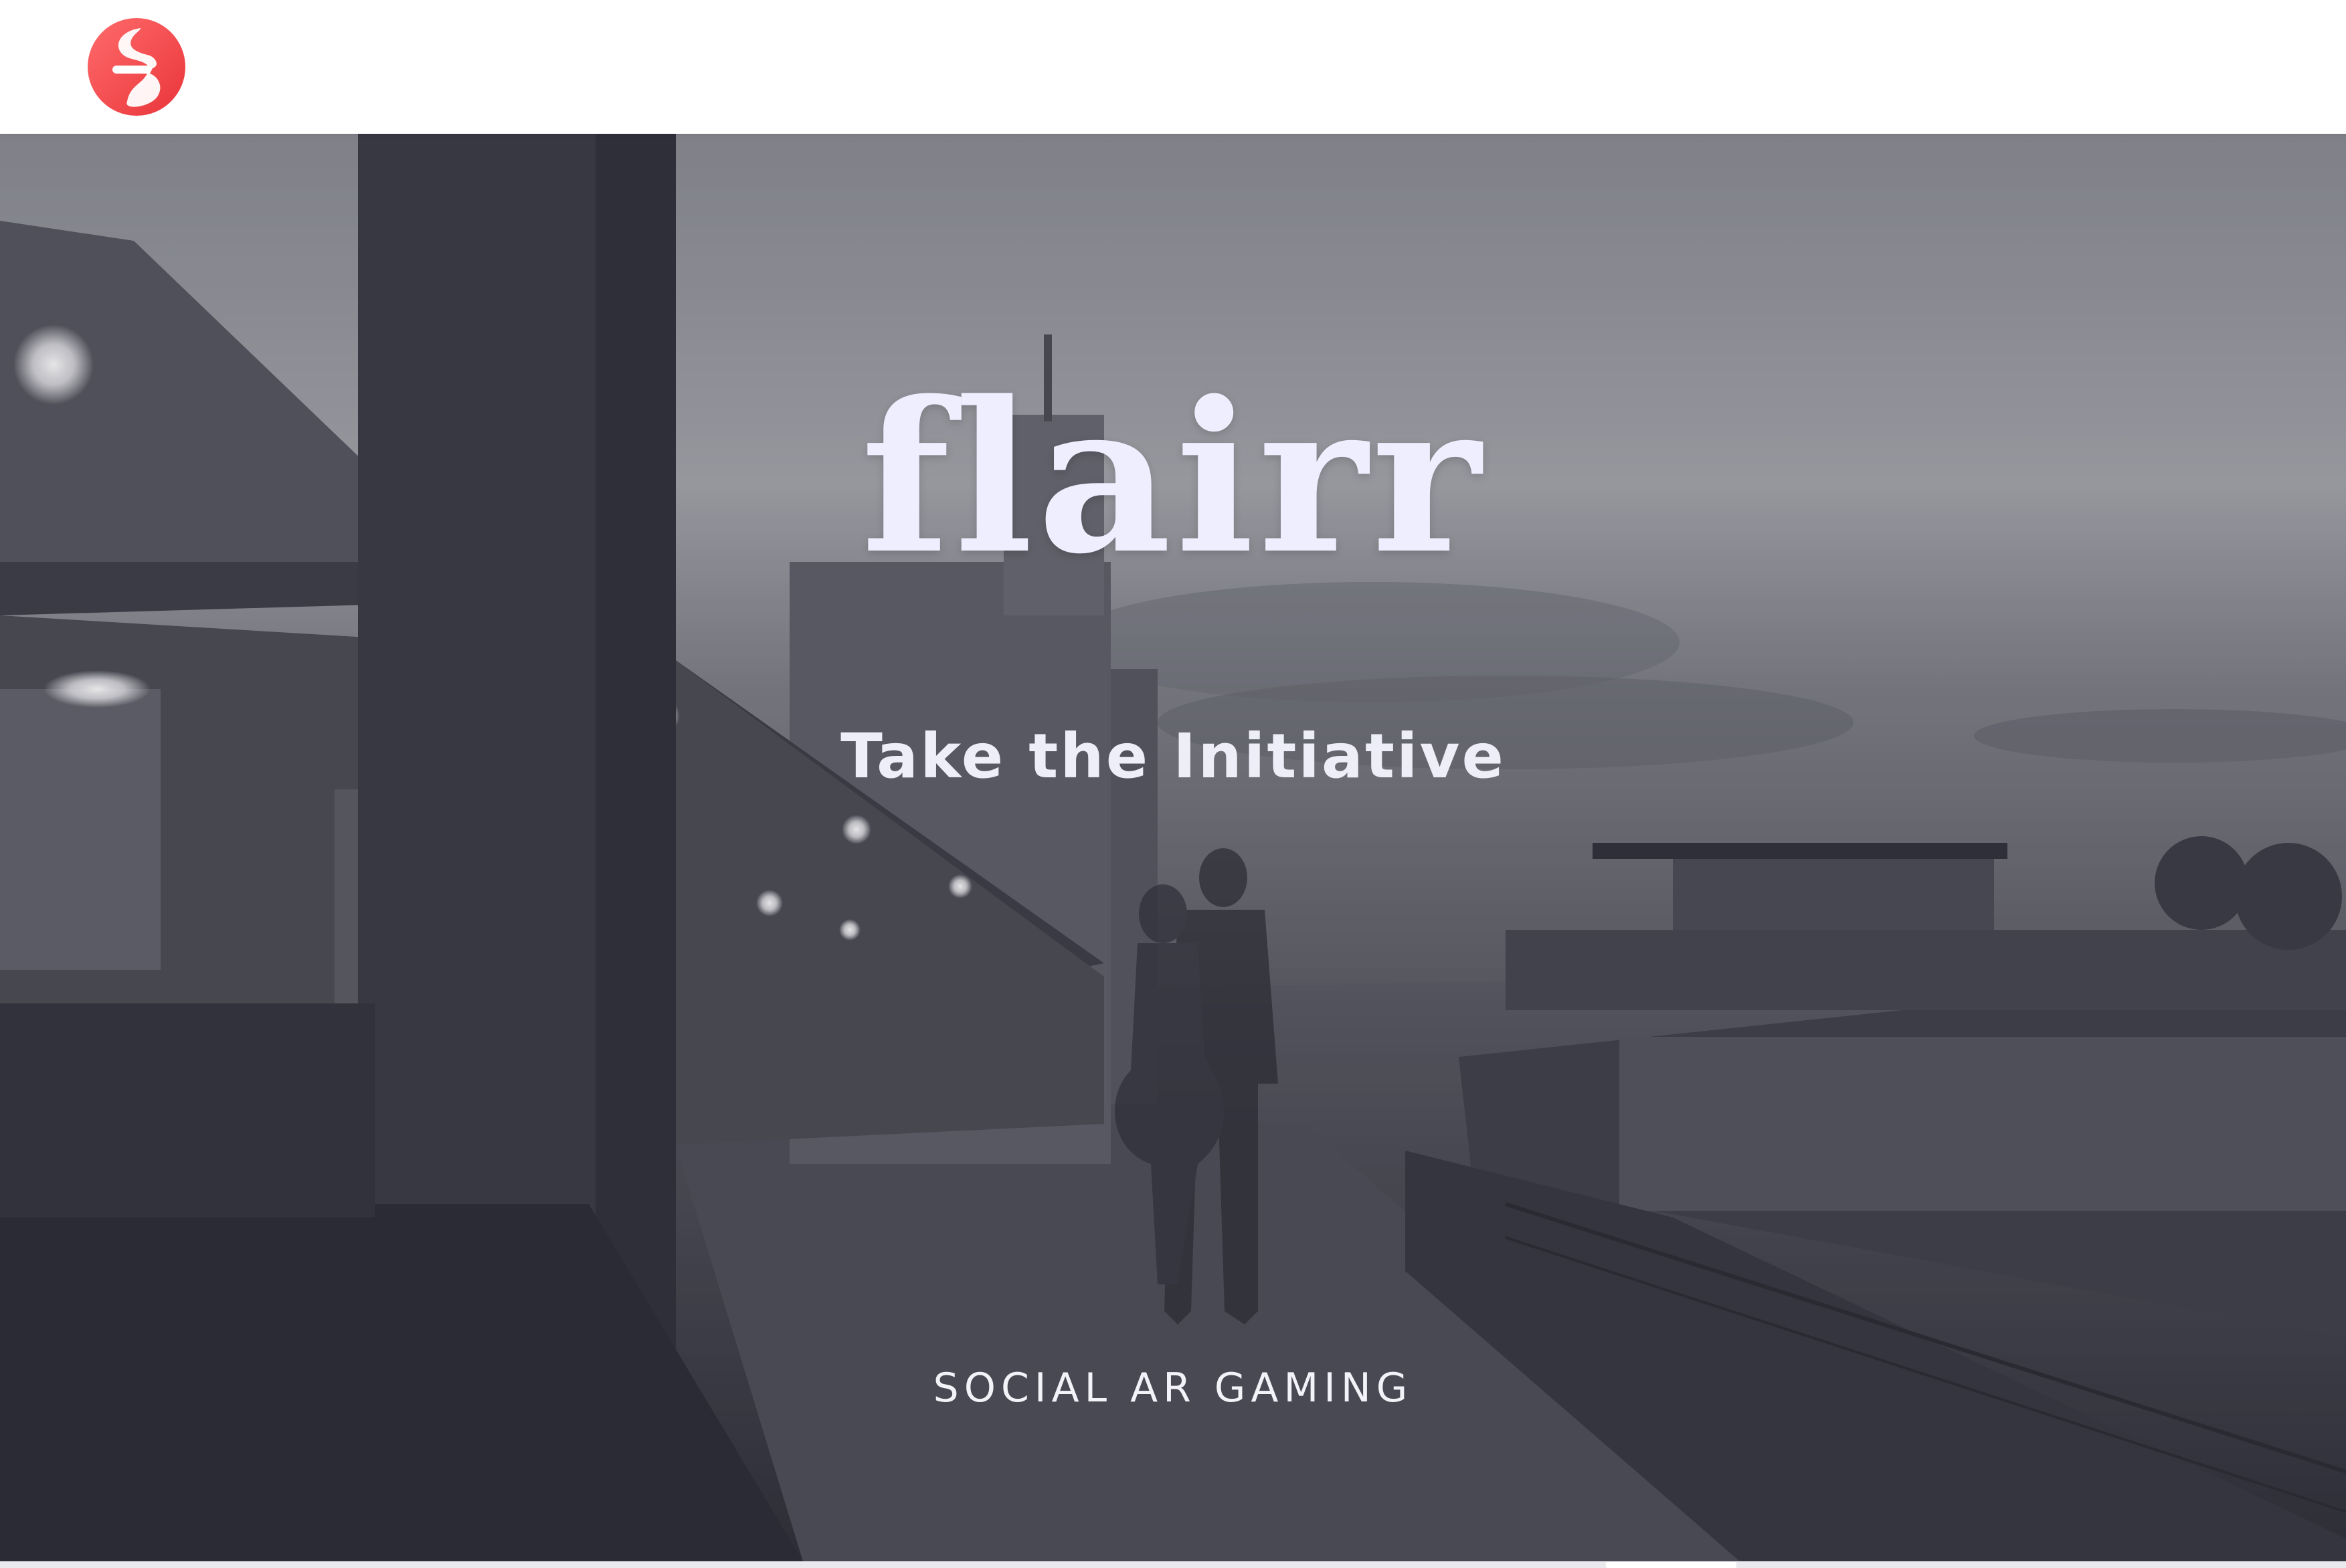 The height and width of the screenshot is (1568, 2346). What do you see at coordinates (1173, 1564) in the screenshot?
I see `bottom-edge` at bounding box center [1173, 1564].